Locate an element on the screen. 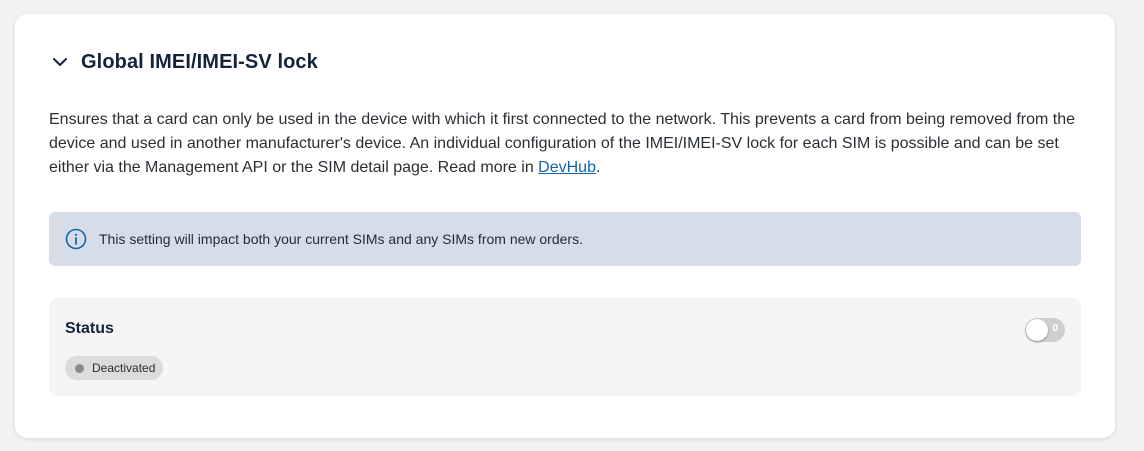 Image resolution: width=1144 pixels, height=451 pixels. status-badge: Deactivated is located at coordinates (114, 368).